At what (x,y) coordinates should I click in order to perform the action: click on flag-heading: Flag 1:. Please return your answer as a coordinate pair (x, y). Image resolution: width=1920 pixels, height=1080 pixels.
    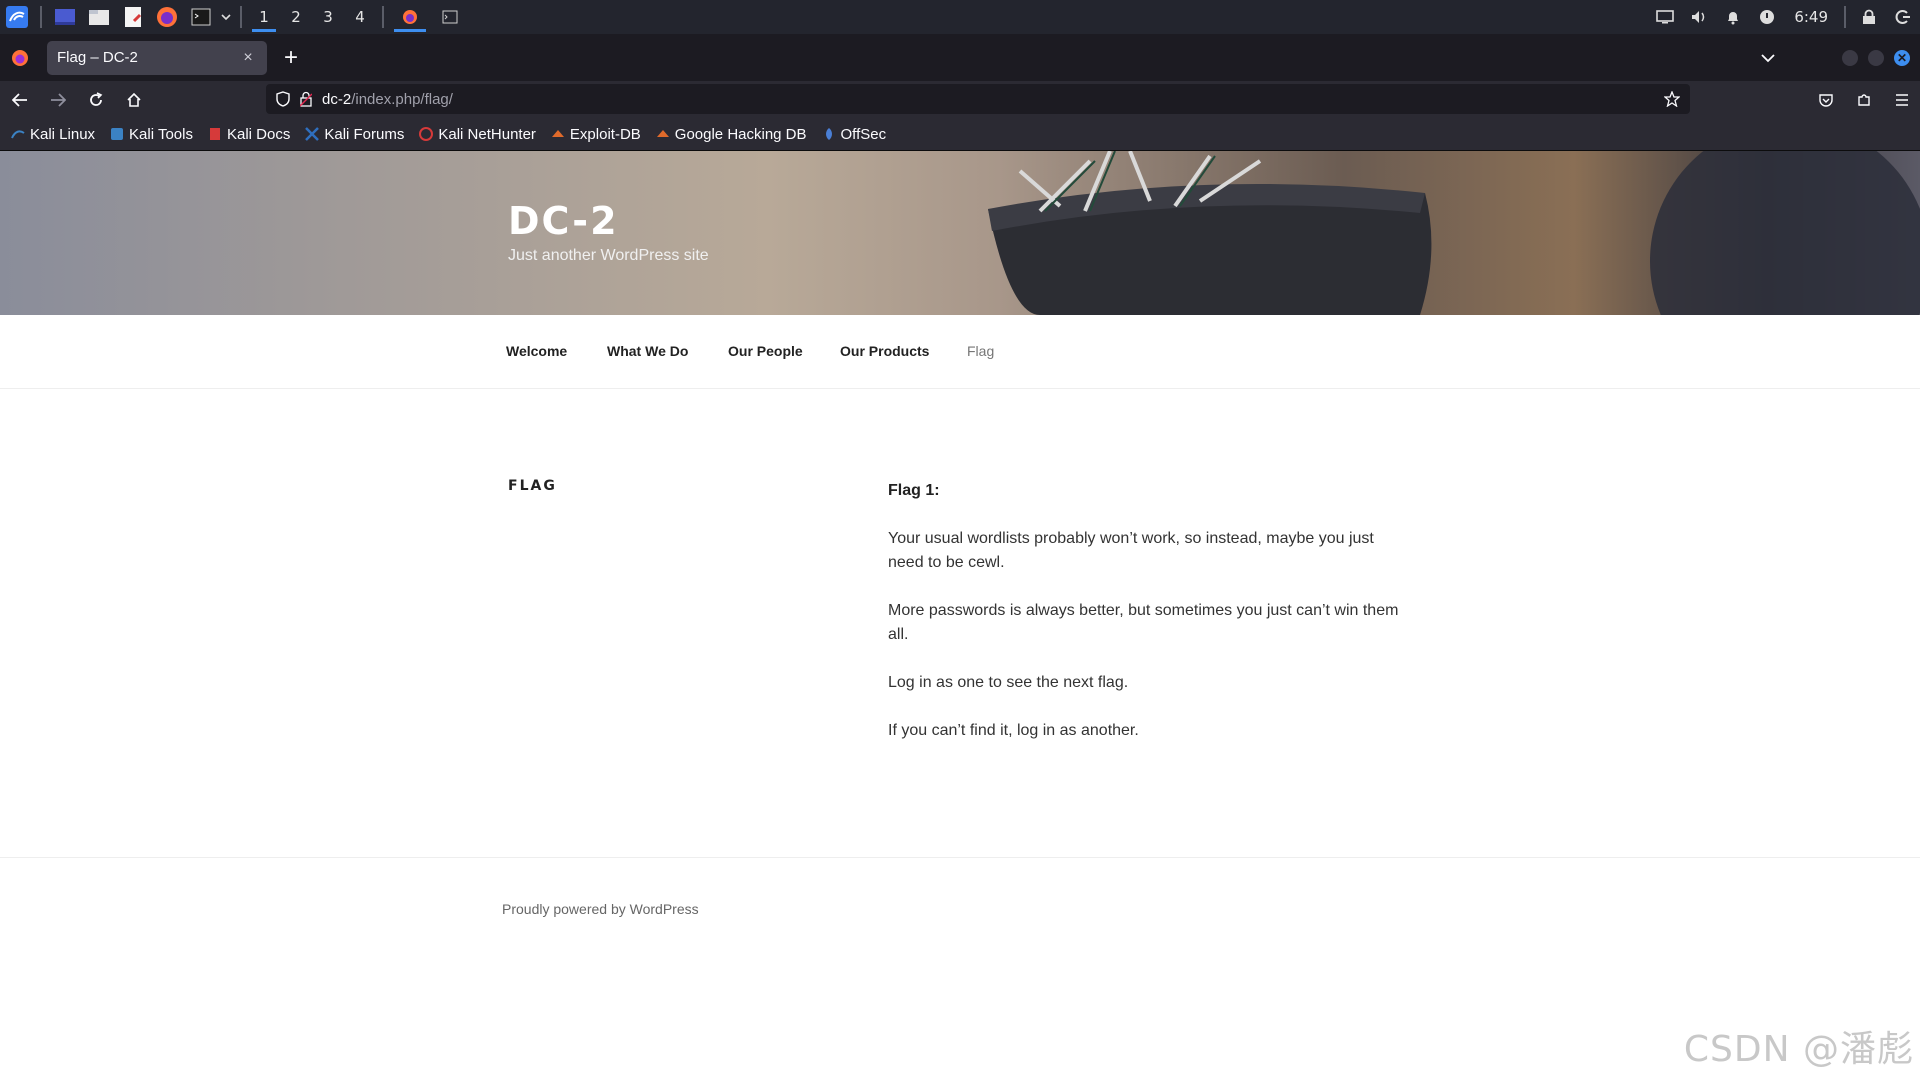
    Looking at the image, I should click on (914, 490).